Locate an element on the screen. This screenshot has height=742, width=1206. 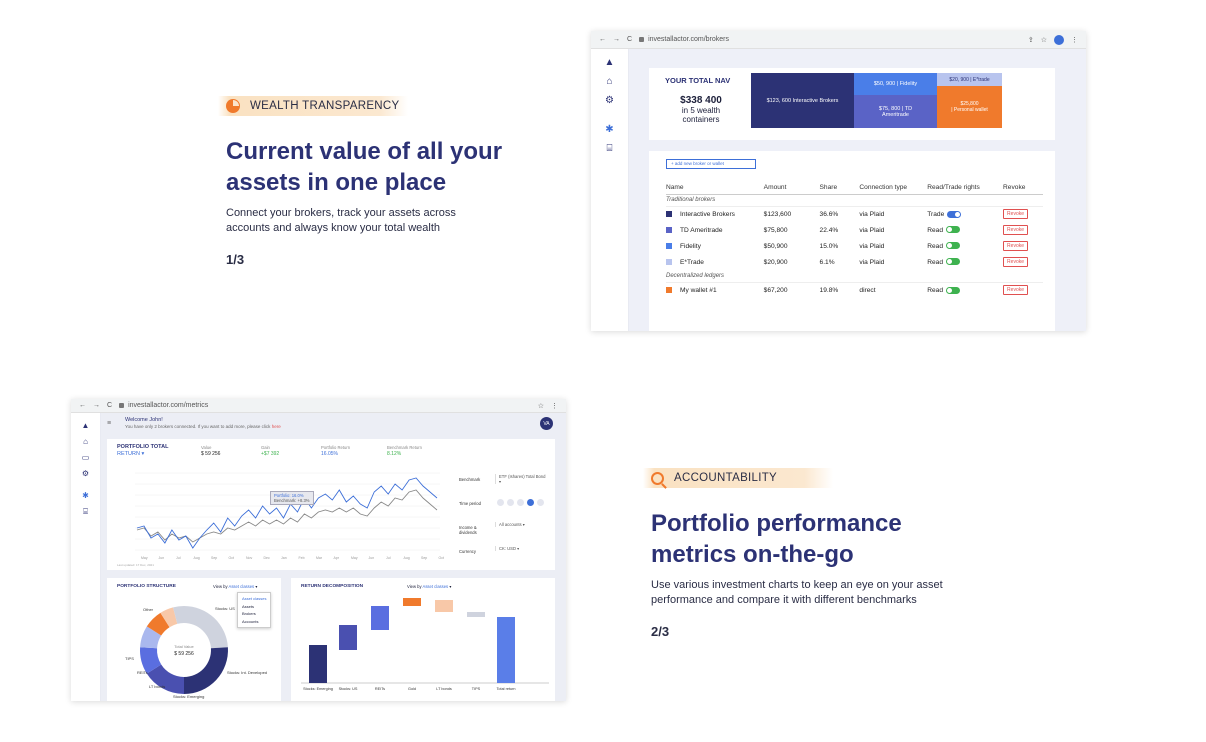
here-link: here is located at coordinates (276, 426).